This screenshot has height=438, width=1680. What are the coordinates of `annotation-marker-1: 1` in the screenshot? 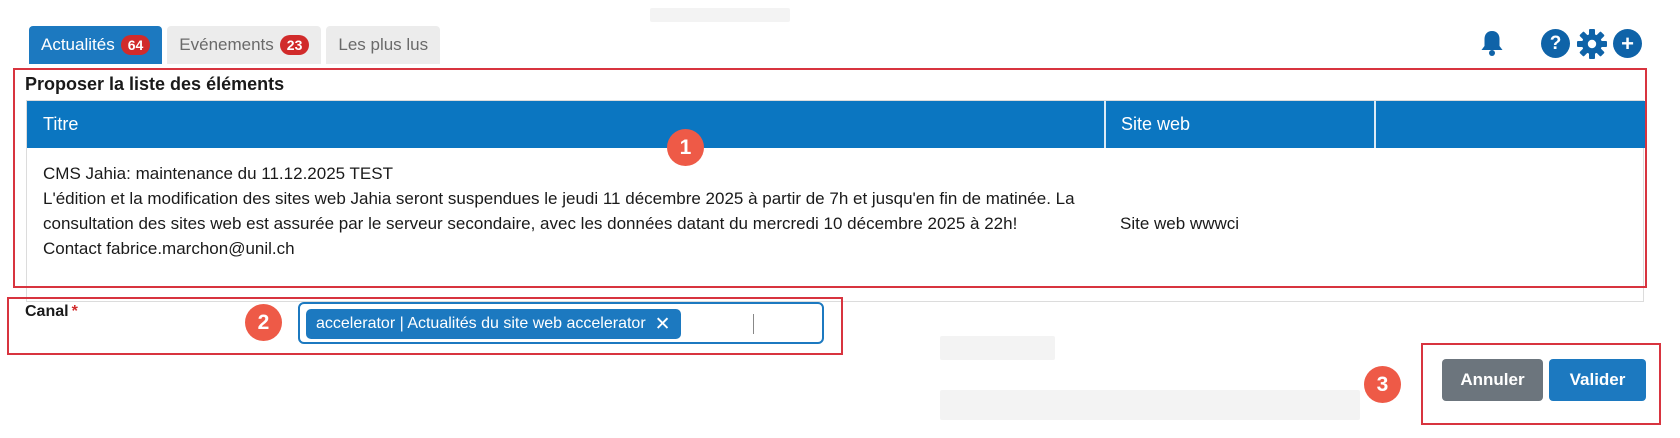 It's located at (685, 147).